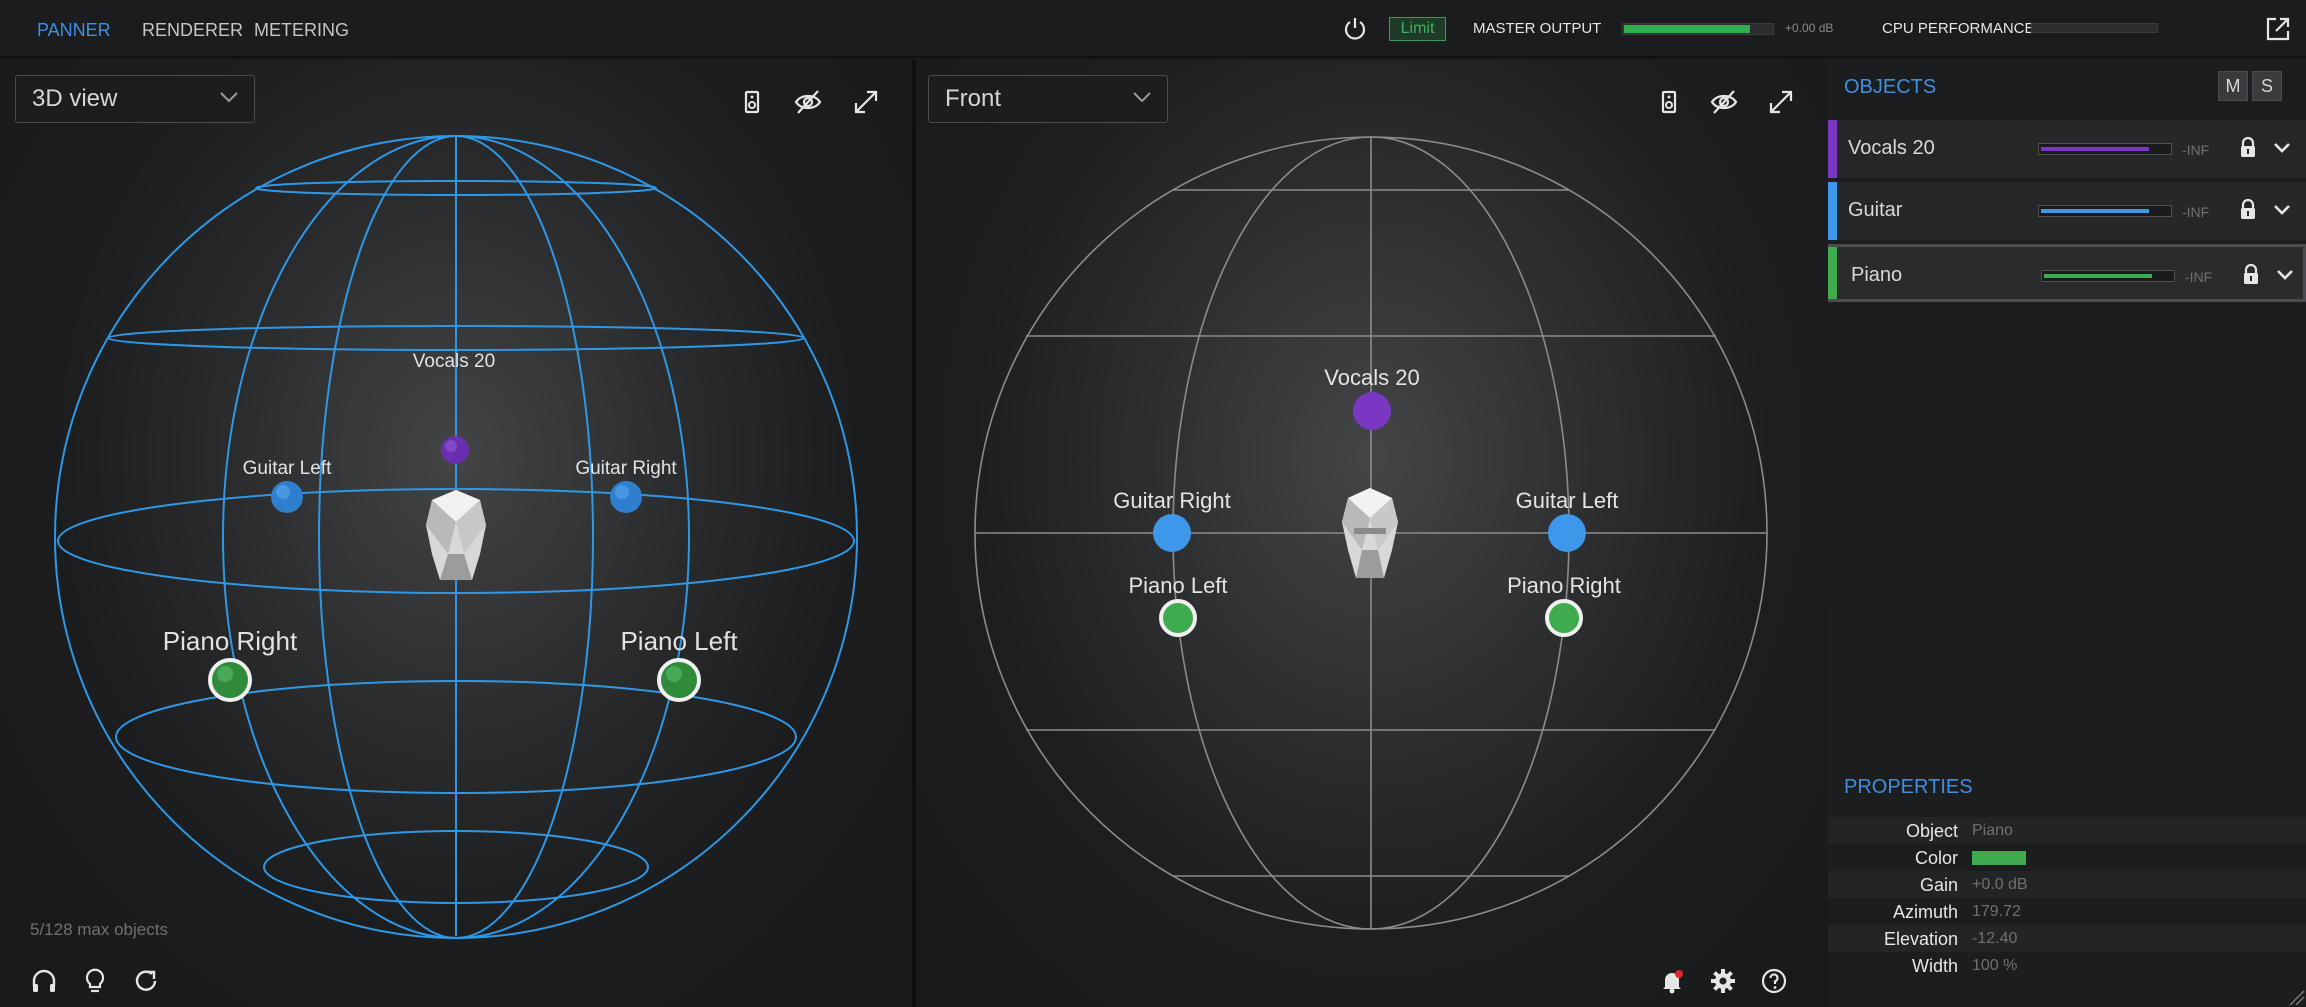  I want to click on refresh-icon, so click(146, 981).